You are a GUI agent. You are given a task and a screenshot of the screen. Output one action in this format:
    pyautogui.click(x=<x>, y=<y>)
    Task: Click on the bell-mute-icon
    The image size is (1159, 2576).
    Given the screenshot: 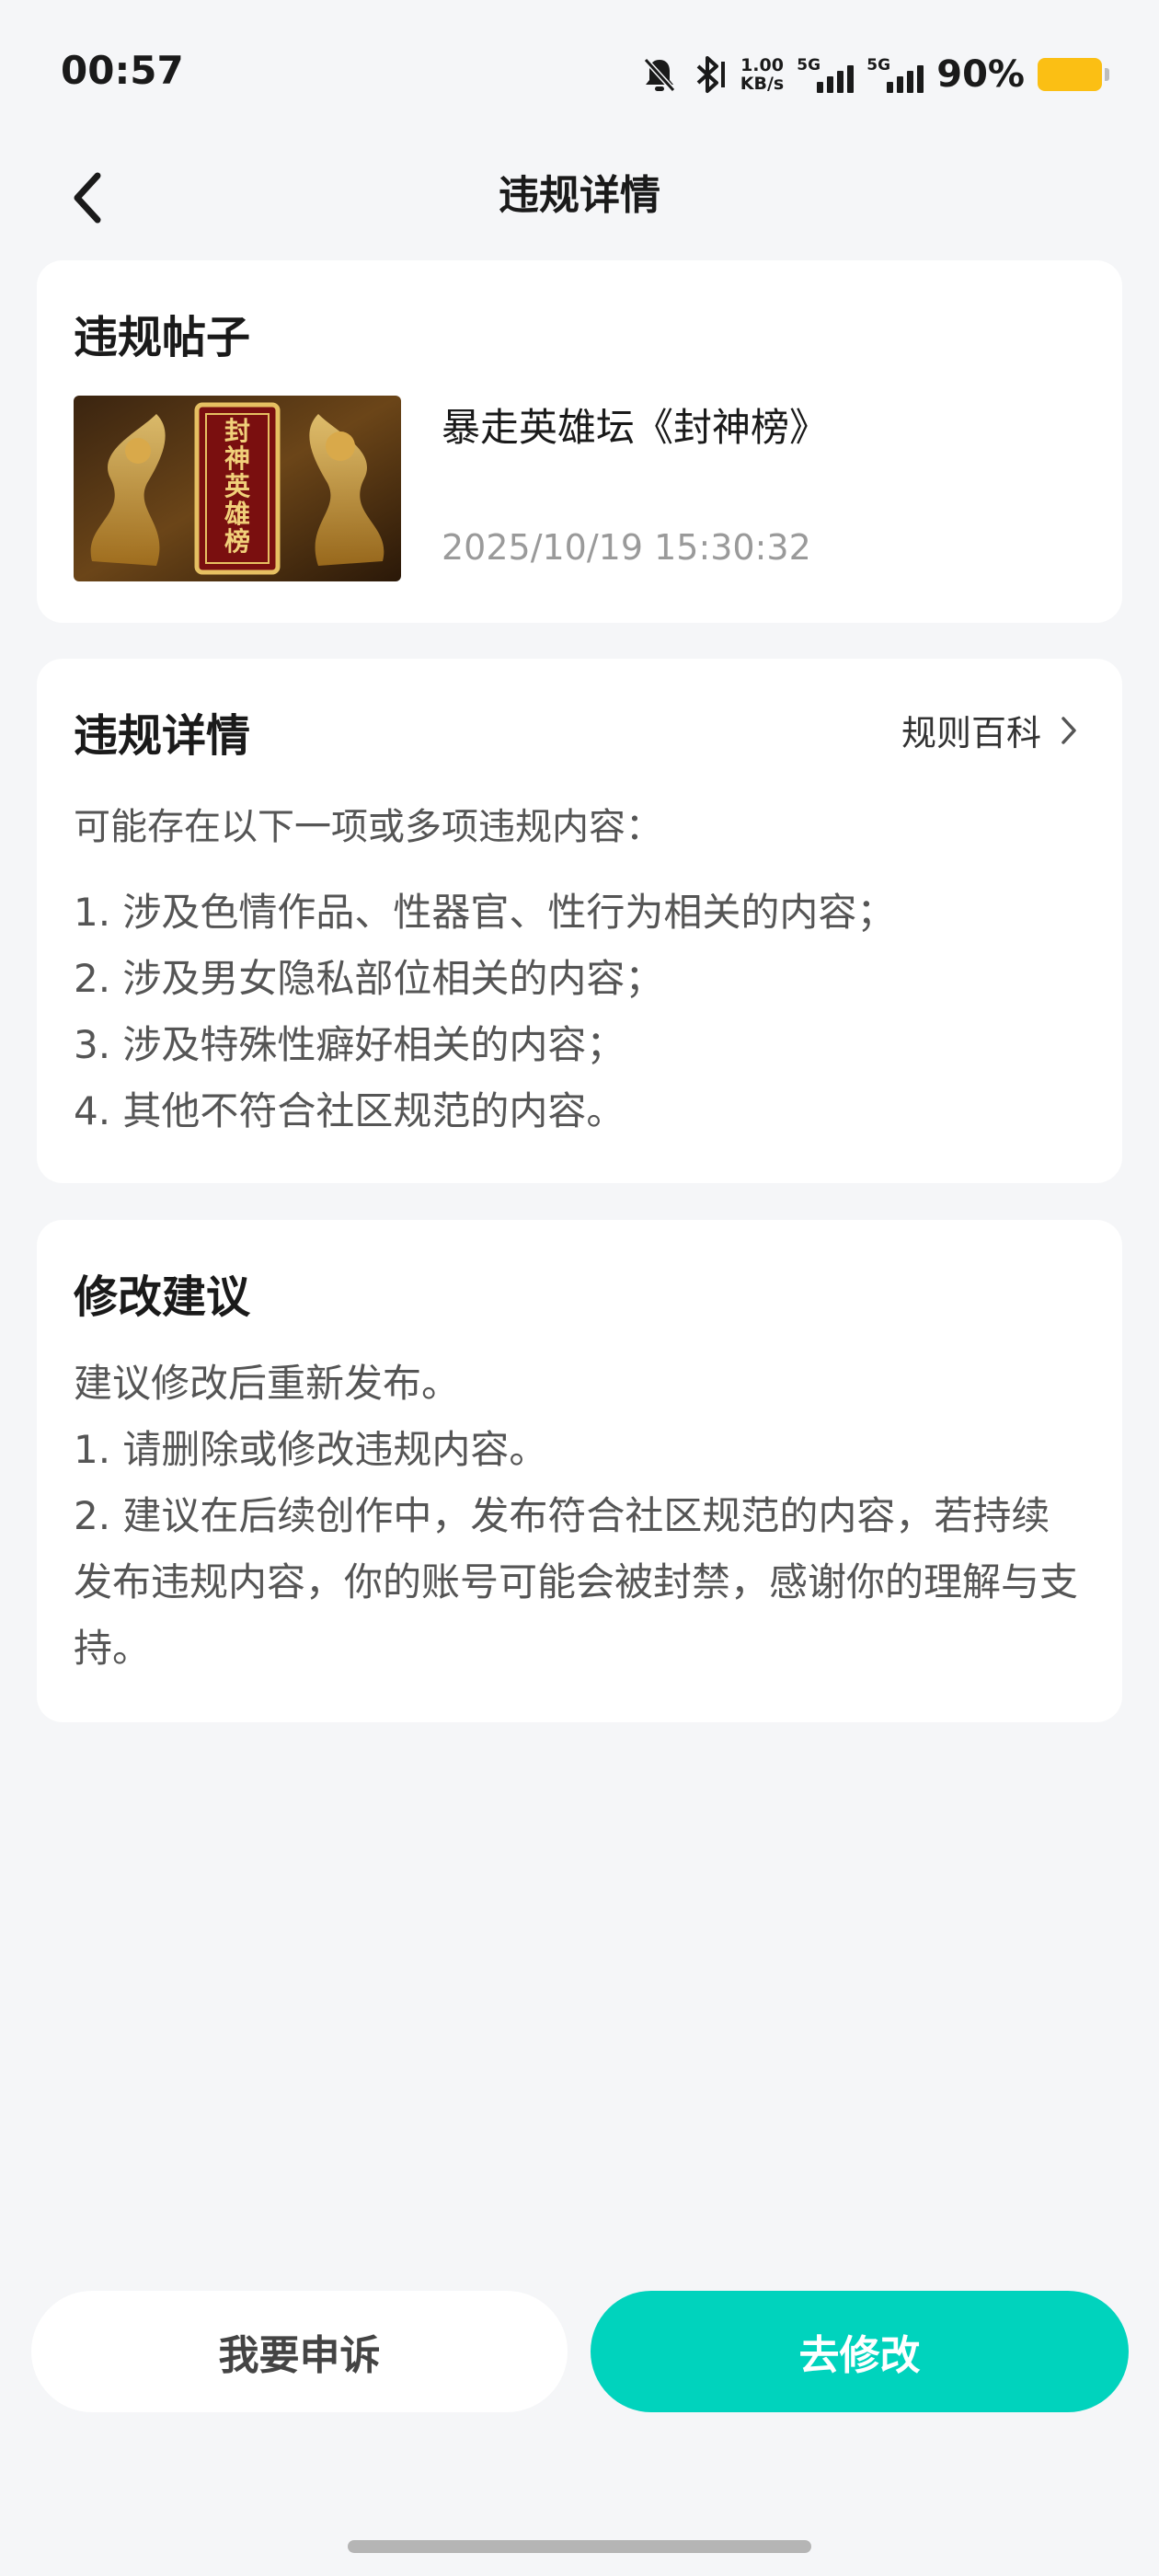 What is the action you would take?
    pyautogui.click(x=659, y=74)
    